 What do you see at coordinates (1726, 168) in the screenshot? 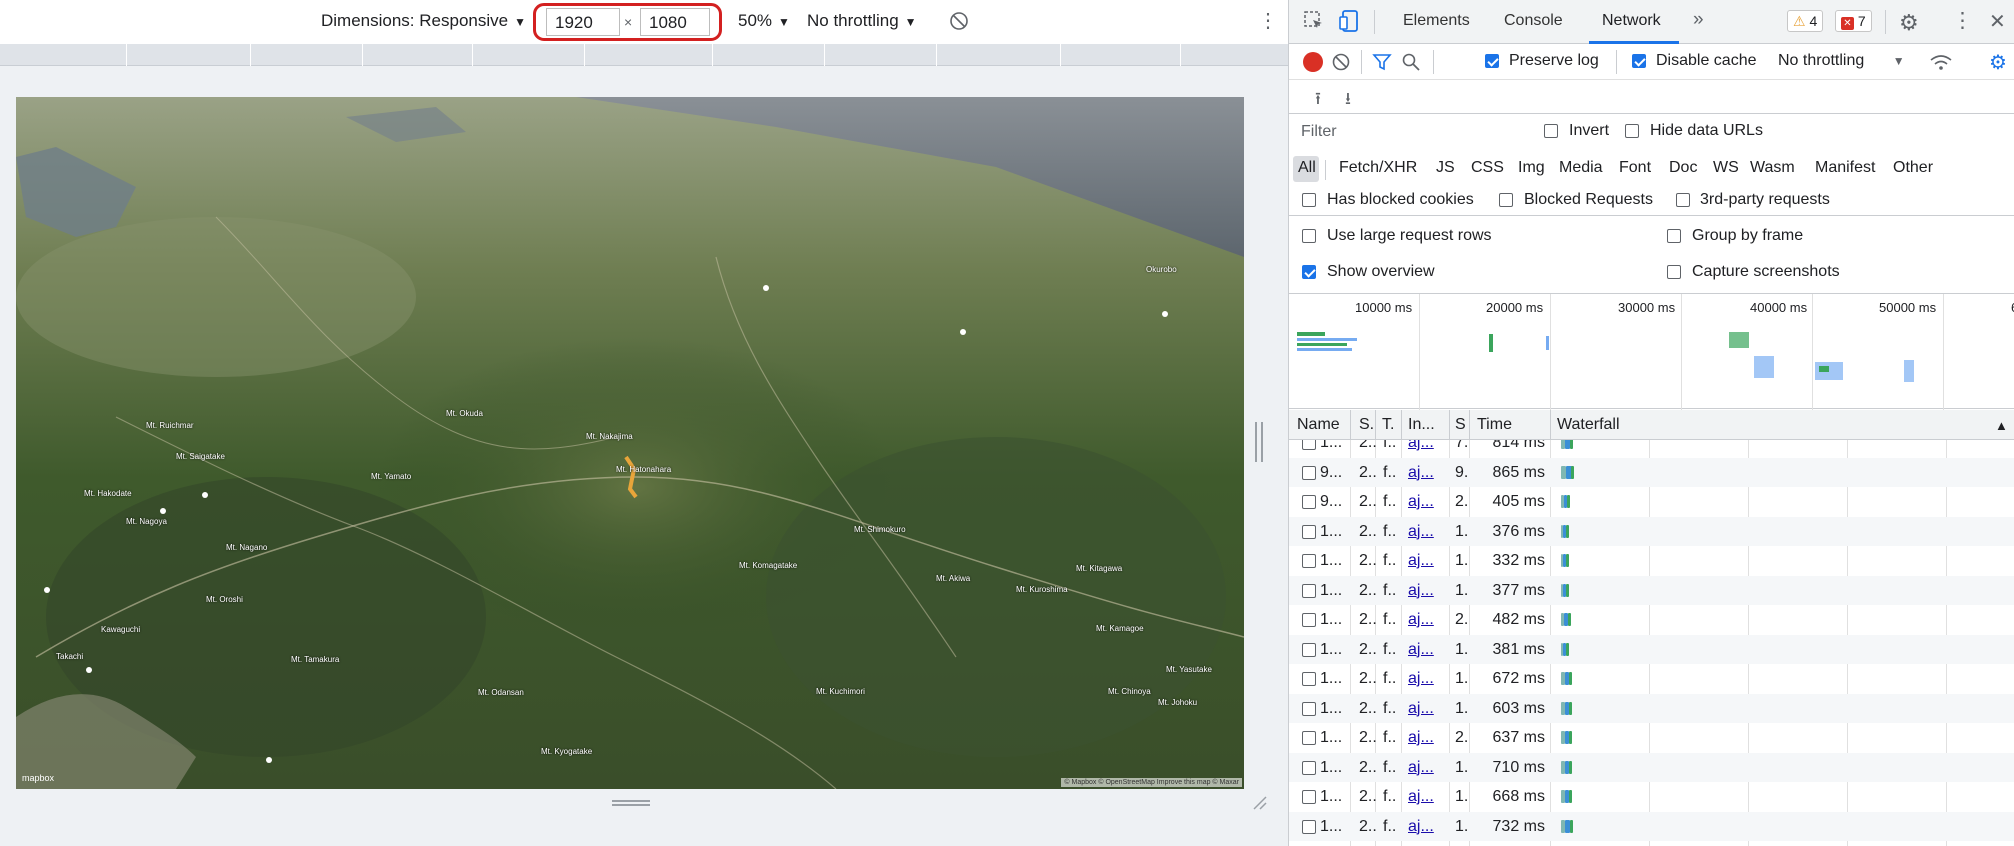
I see `type-filter-ws: WS` at bounding box center [1726, 168].